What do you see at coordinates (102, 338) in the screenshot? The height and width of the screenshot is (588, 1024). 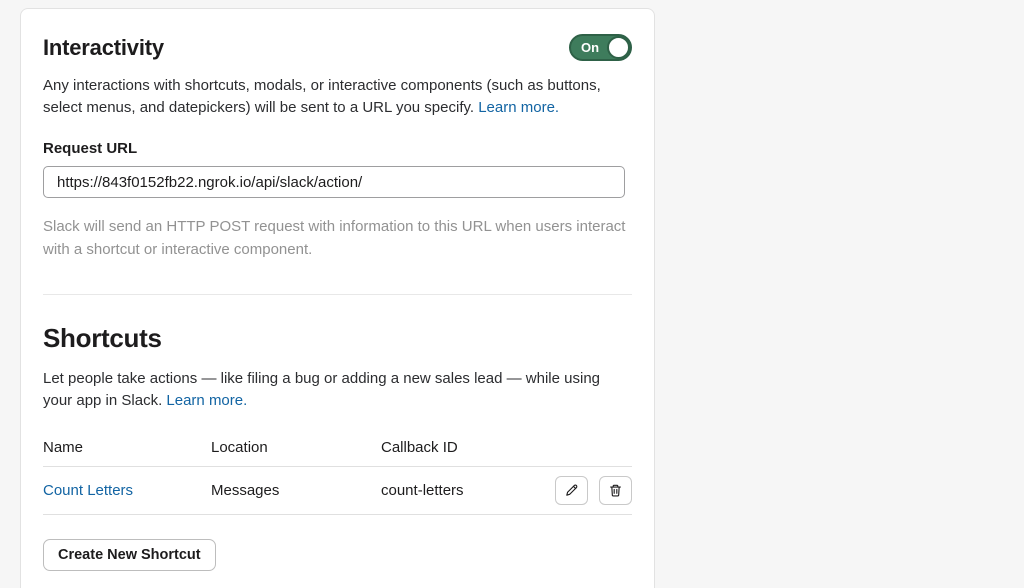 I see `shortcuts-title: Shortcuts` at bounding box center [102, 338].